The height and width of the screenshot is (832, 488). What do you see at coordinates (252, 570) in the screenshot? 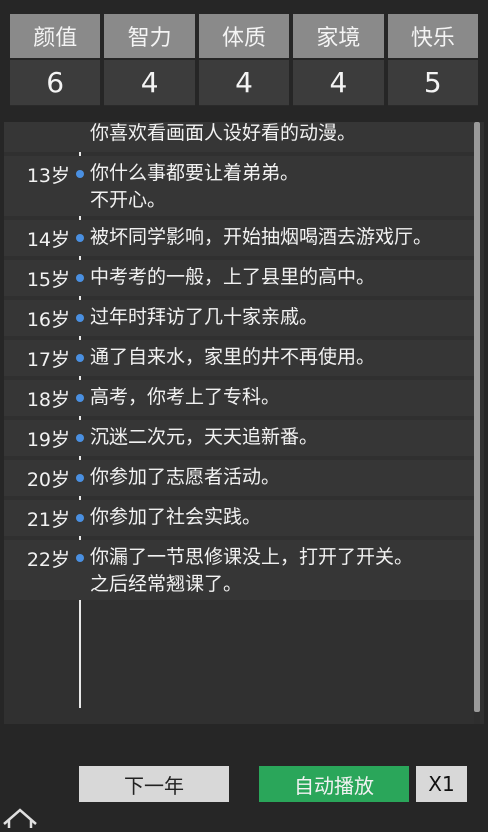
I see `entry-text: 你漏了一节思修课没上，打开了开关。 之后经常翘课了。` at bounding box center [252, 570].